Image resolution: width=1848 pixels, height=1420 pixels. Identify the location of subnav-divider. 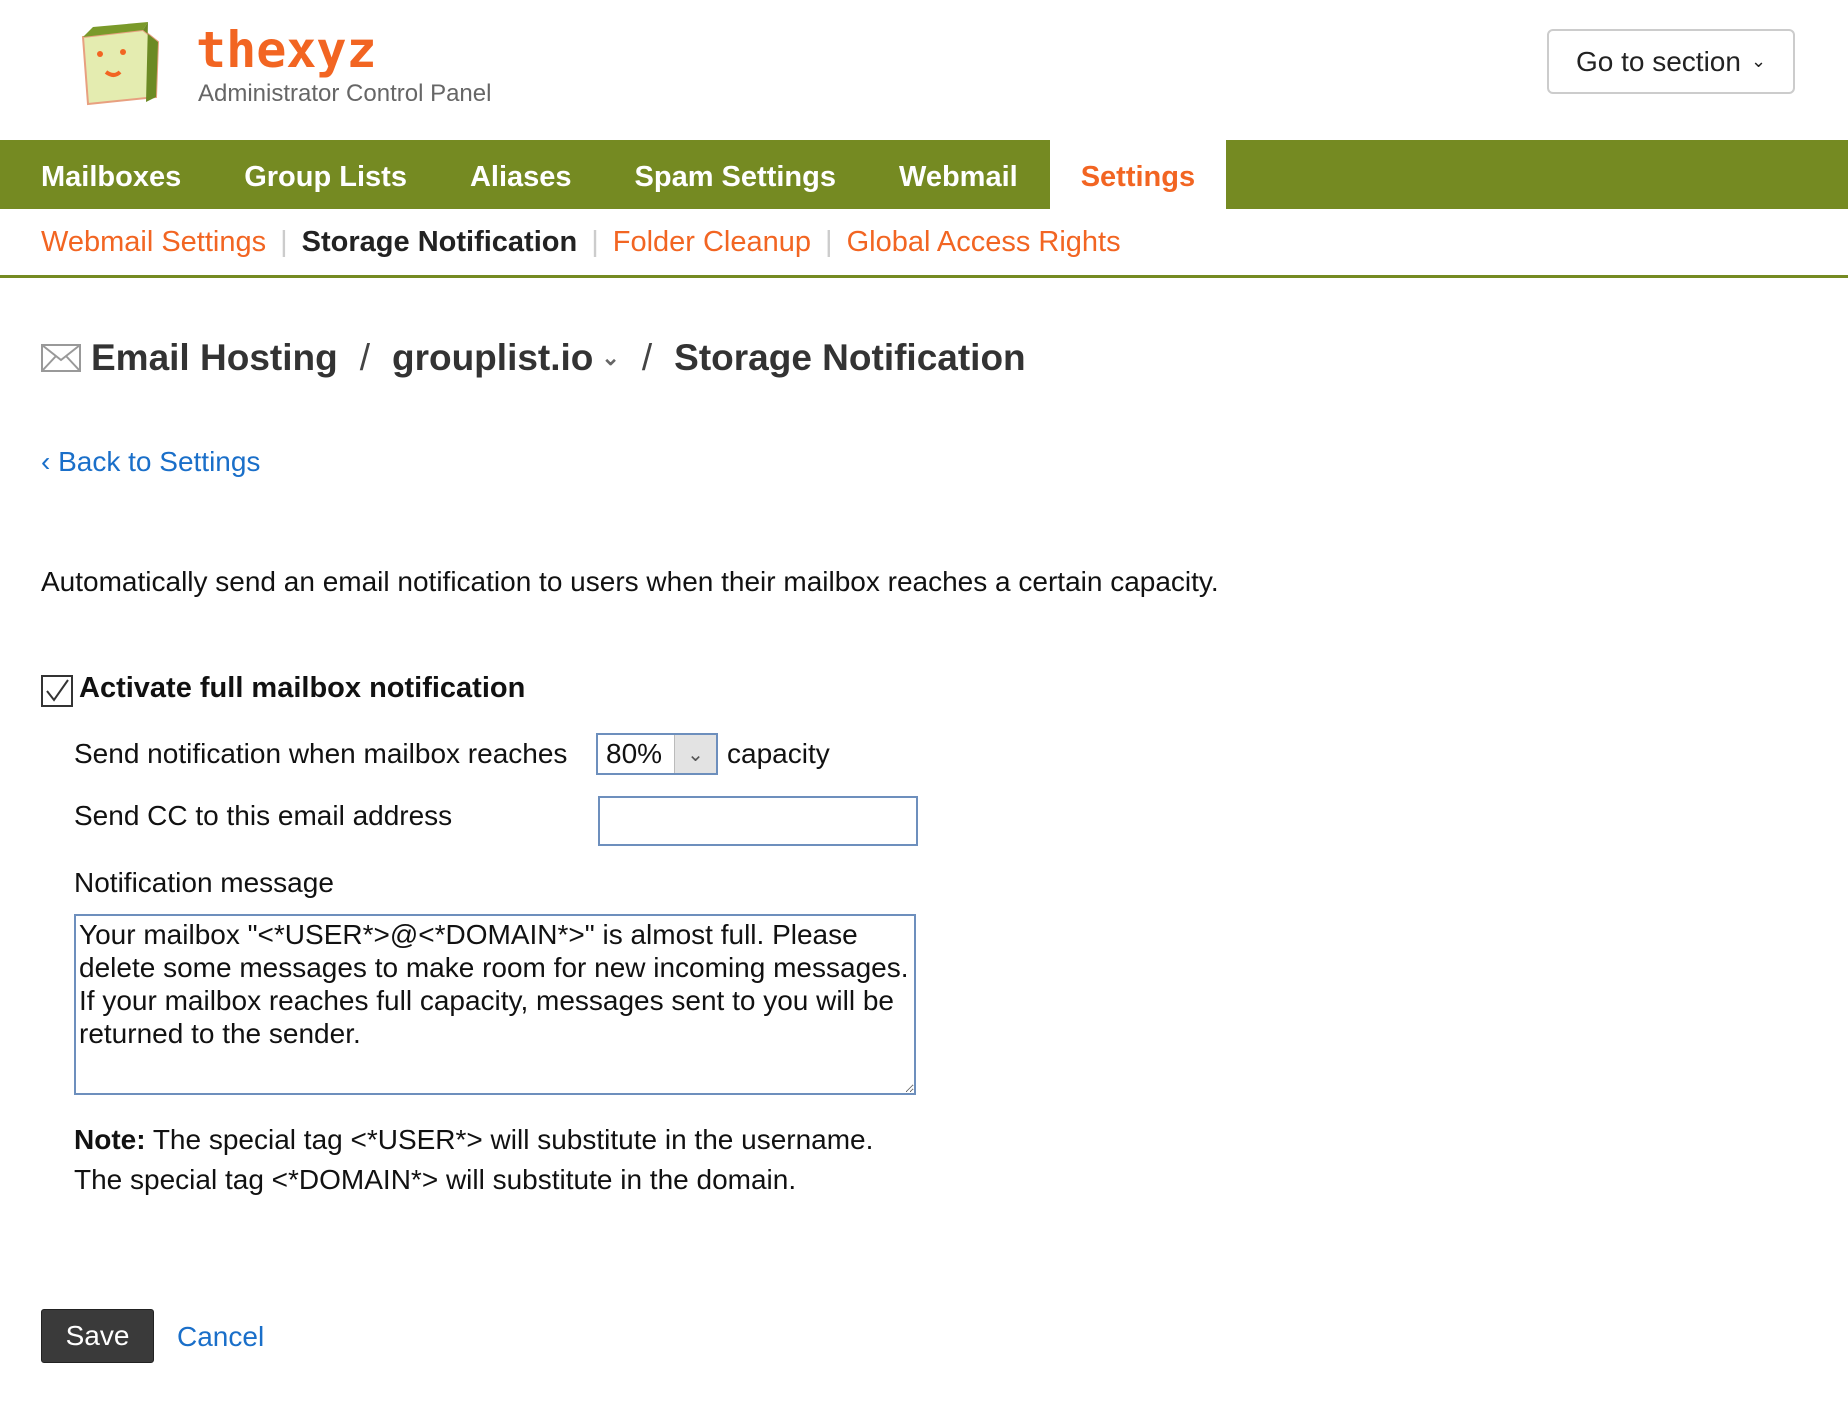
(924, 276).